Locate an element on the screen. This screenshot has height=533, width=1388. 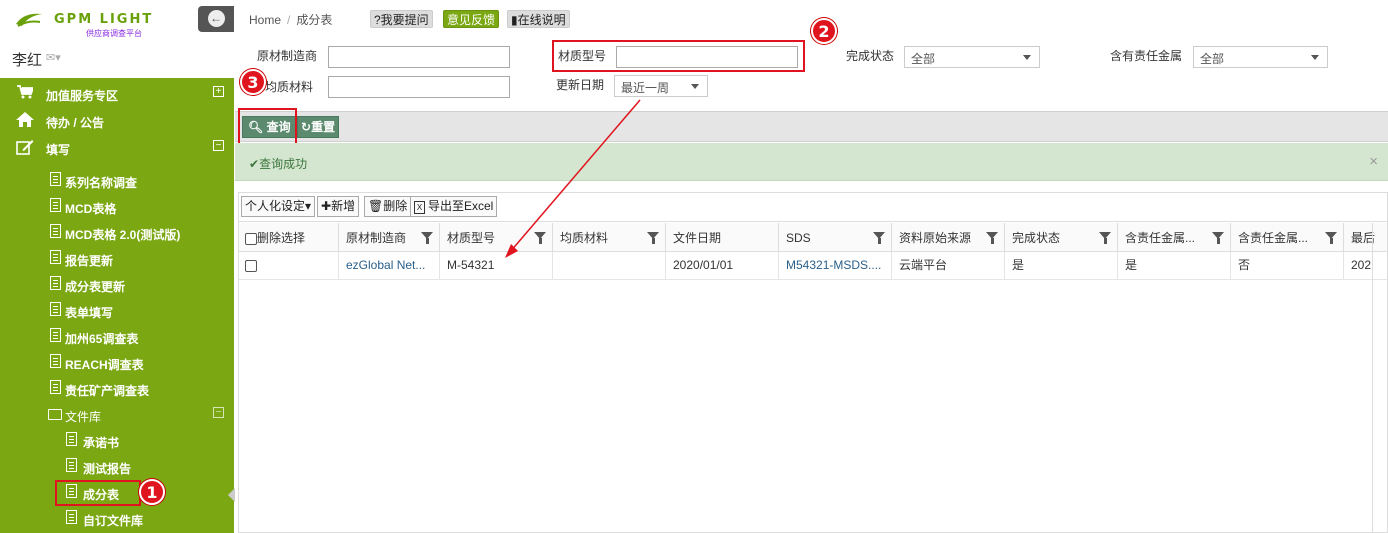
mail-dropdown-icon: ✉▾ is located at coordinates (53, 57).